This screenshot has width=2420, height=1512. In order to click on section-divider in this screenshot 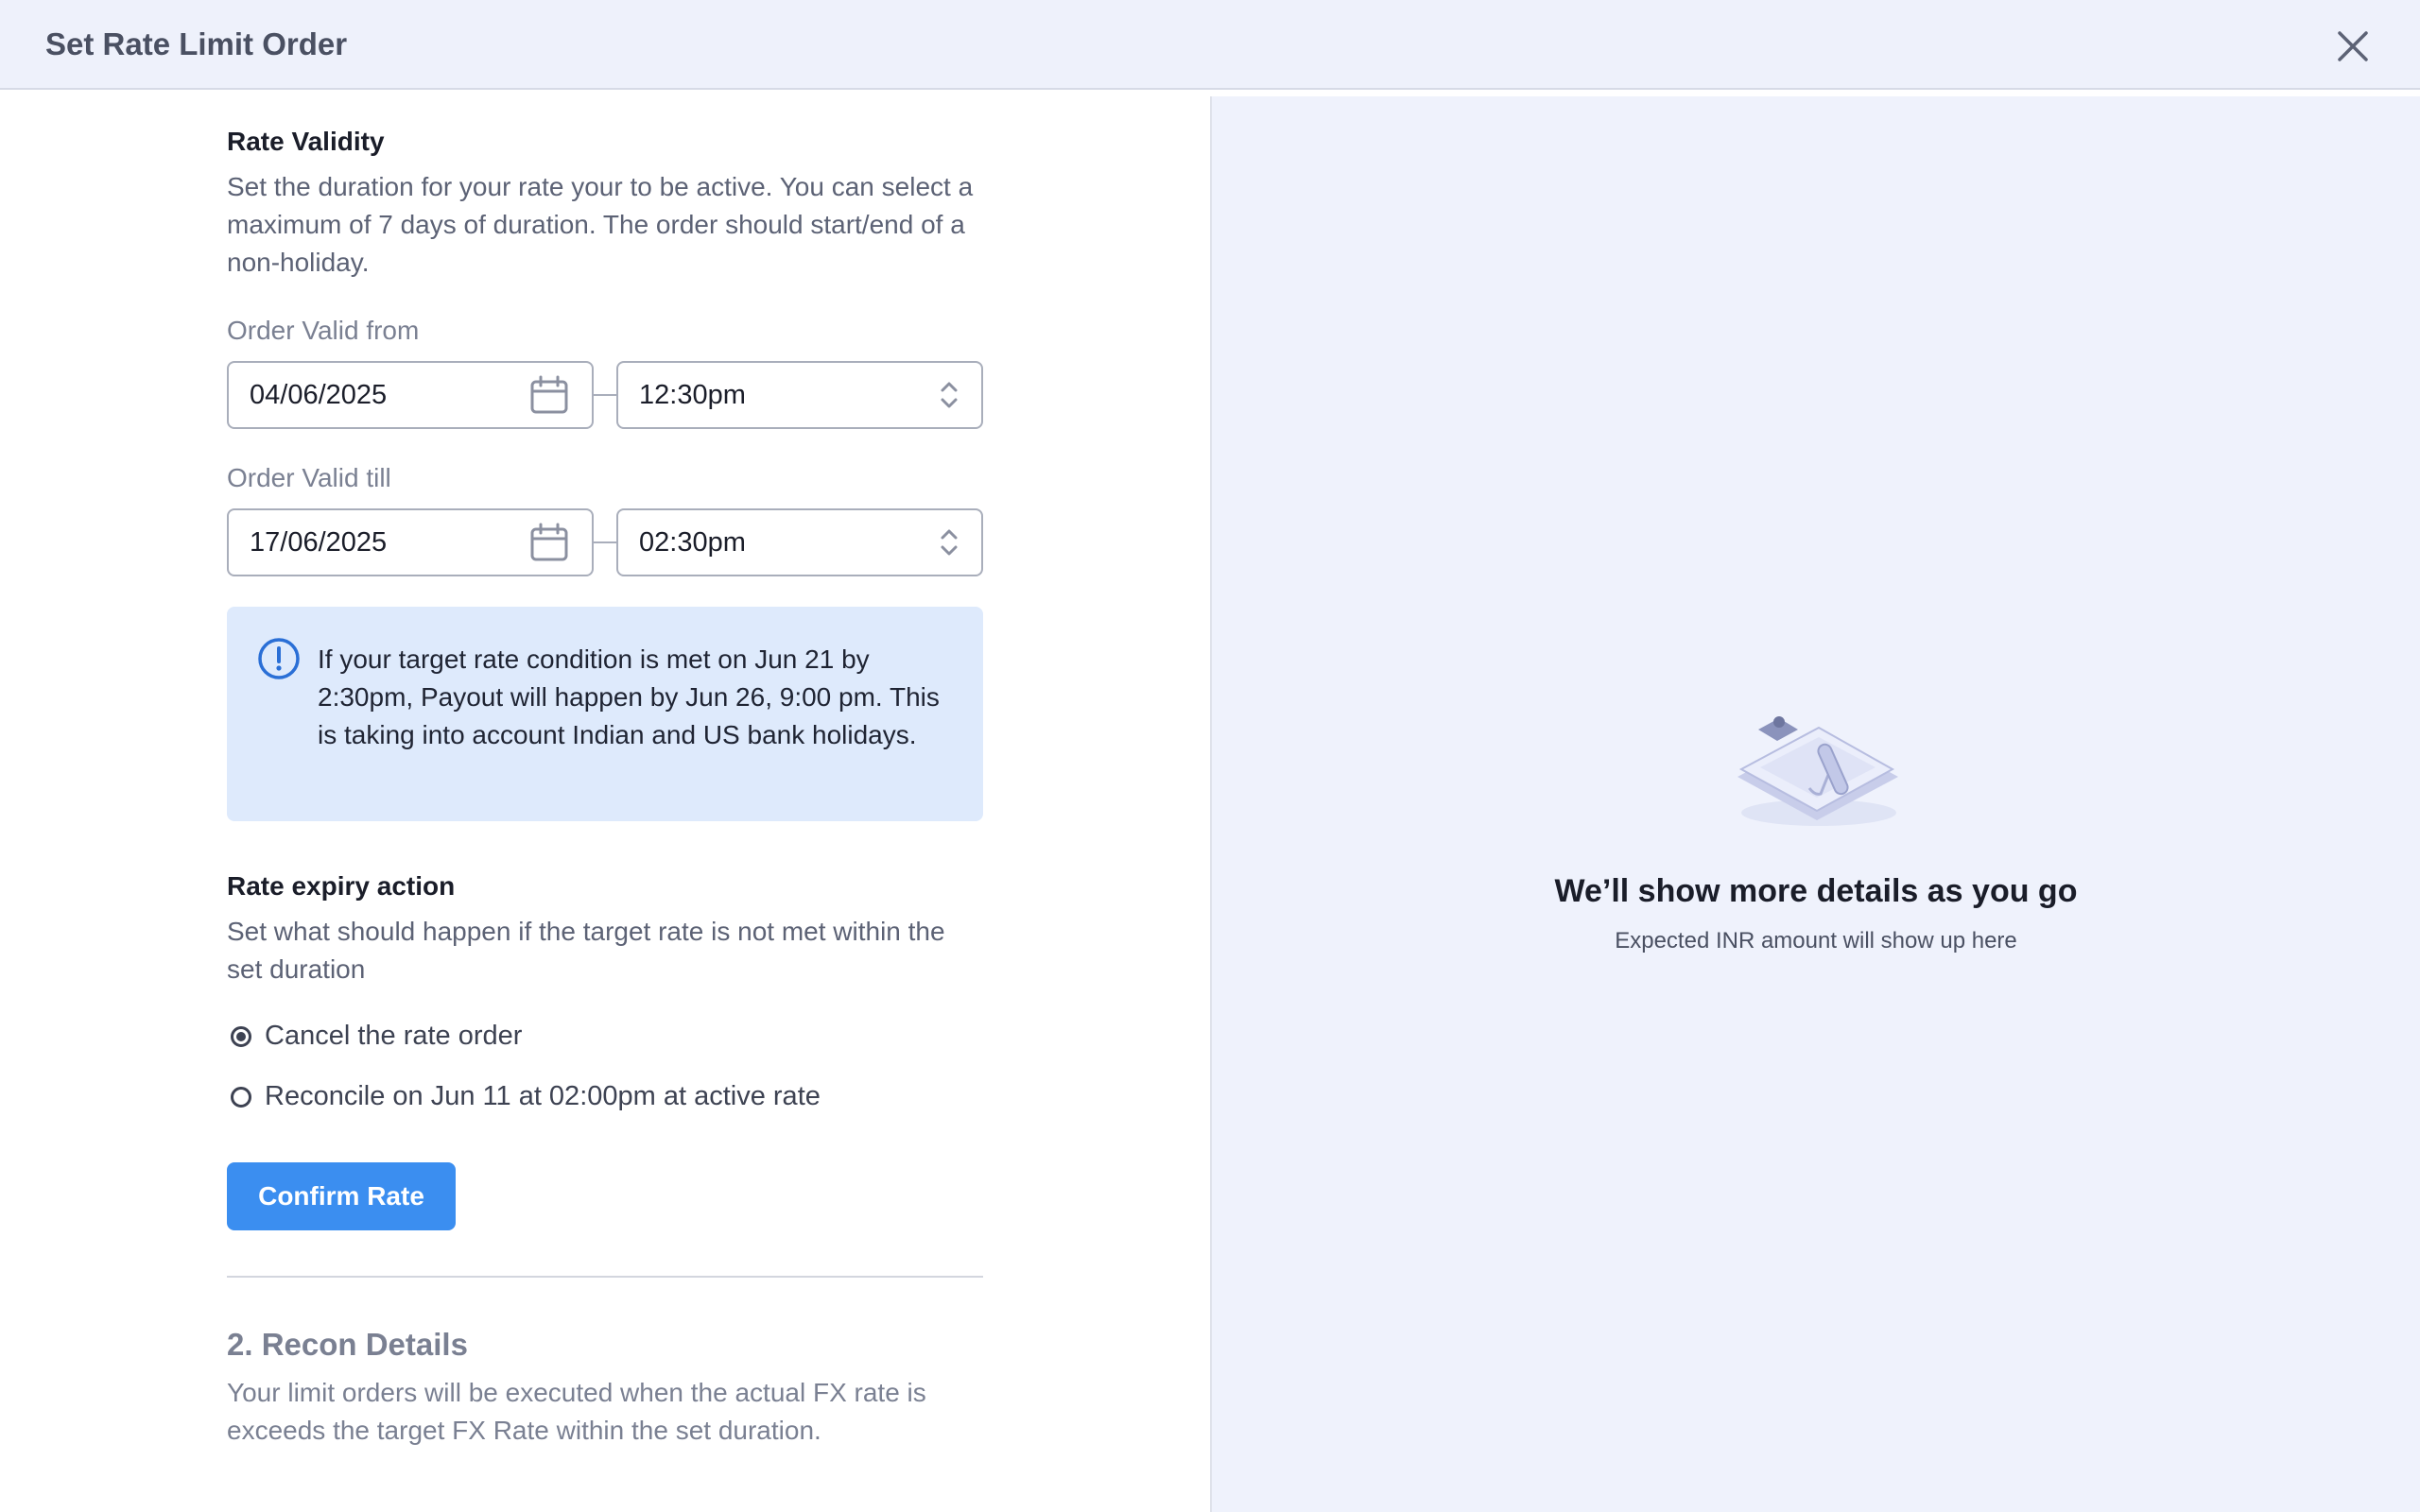, I will do `click(605, 1277)`.